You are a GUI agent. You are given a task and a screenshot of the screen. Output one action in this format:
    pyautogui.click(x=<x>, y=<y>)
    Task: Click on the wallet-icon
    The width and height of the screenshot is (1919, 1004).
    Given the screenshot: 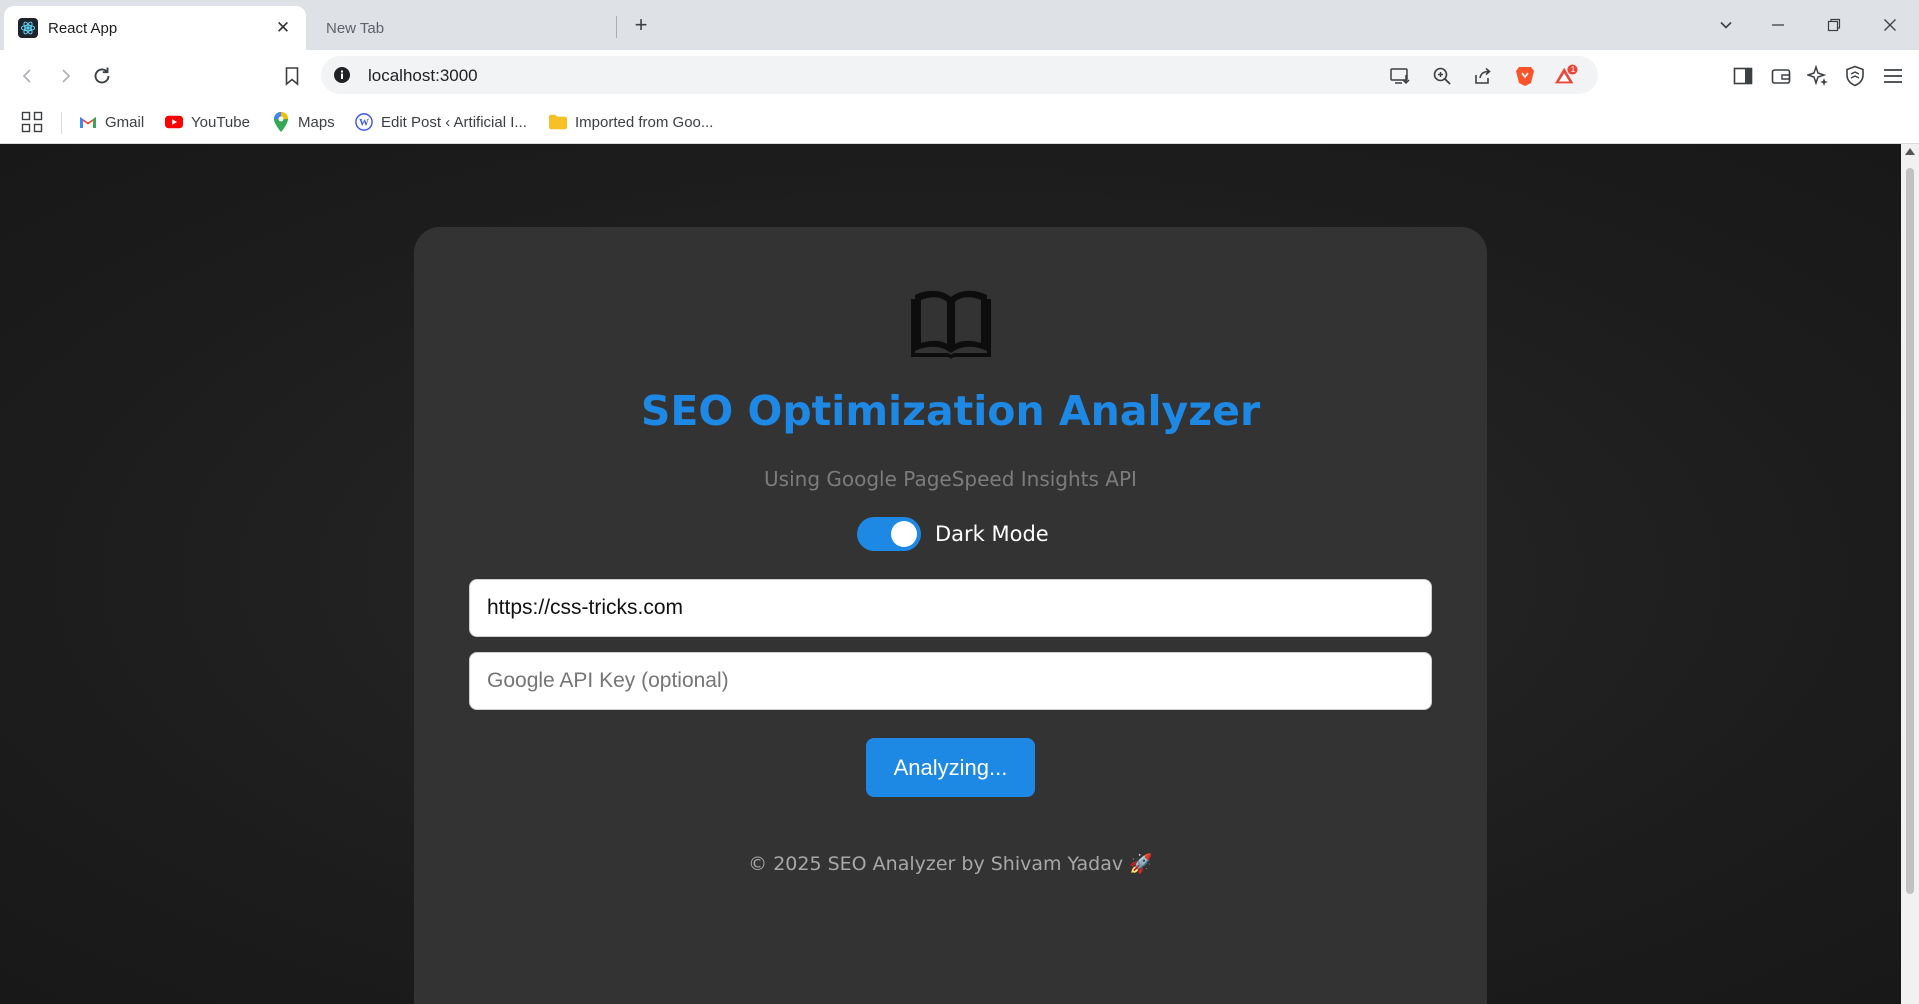 What is the action you would take?
    pyautogui.click(x=1781, y=76)
    